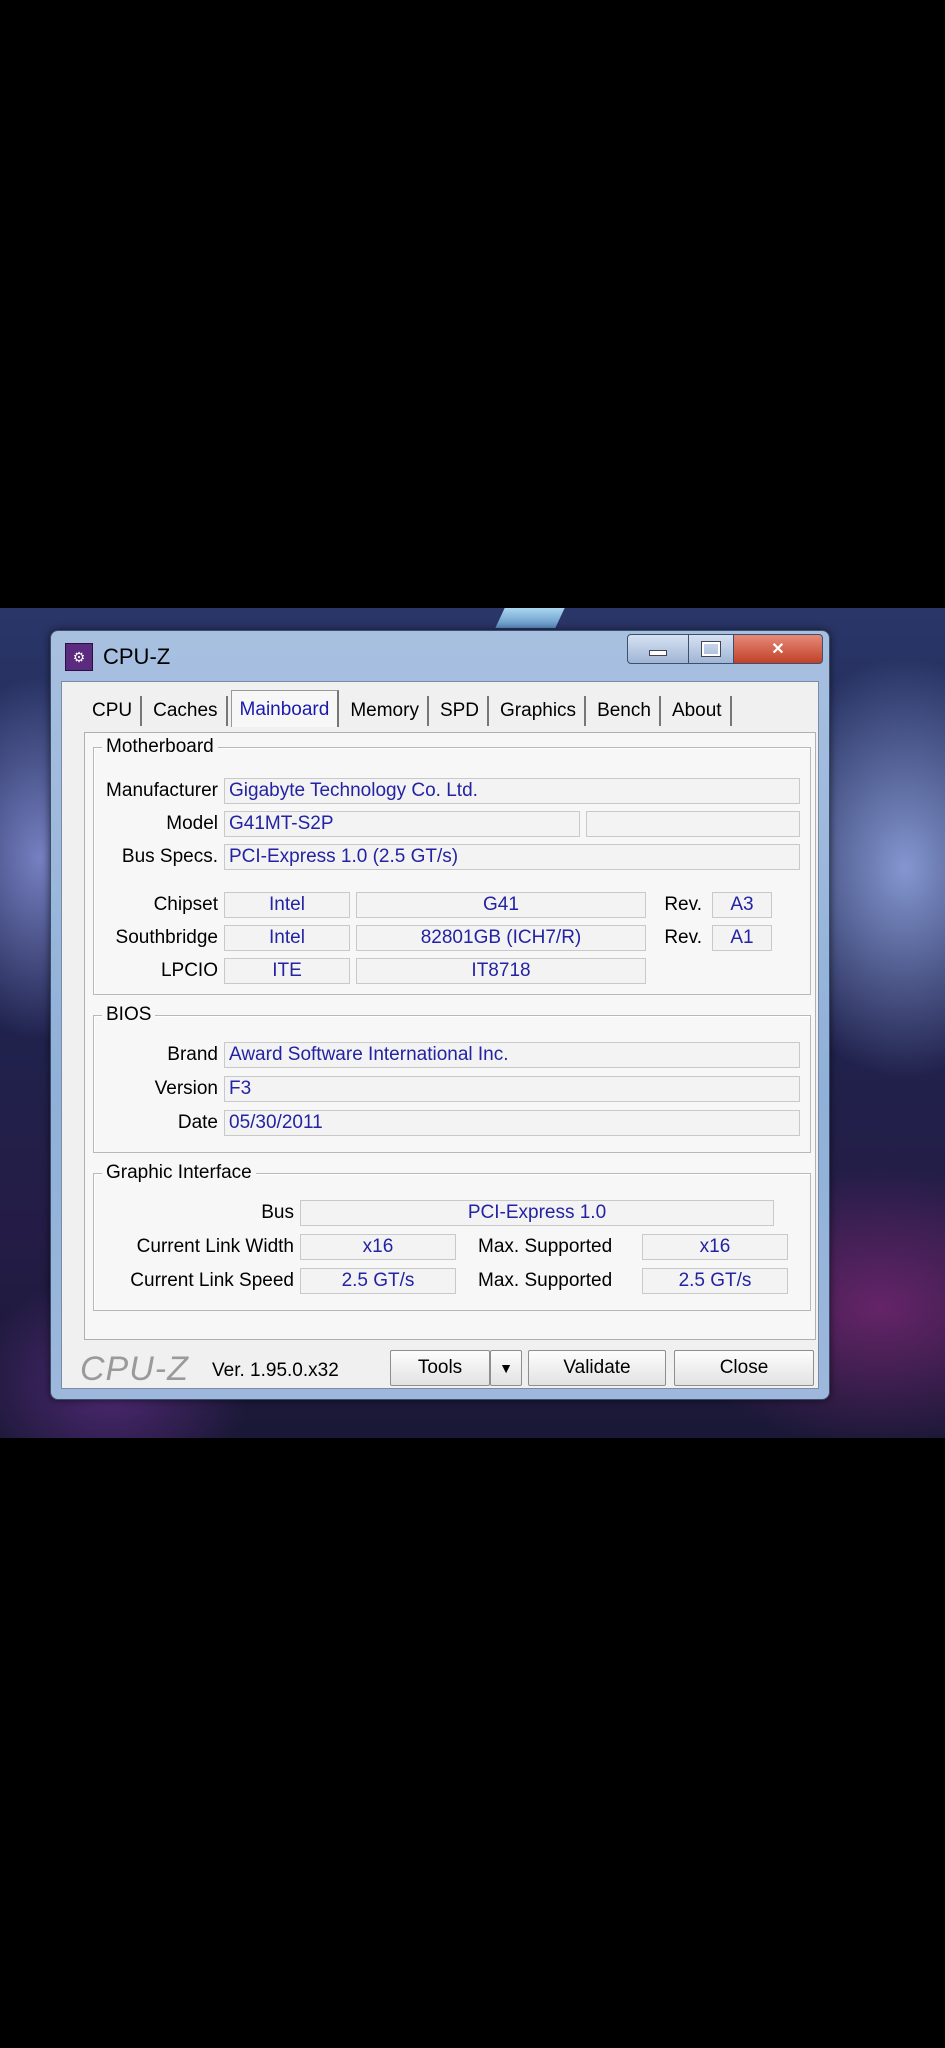  What do you see at coordinates (658, 653) in the screenshot?
I see `minimize-icon` at bounding box center [658, 653].